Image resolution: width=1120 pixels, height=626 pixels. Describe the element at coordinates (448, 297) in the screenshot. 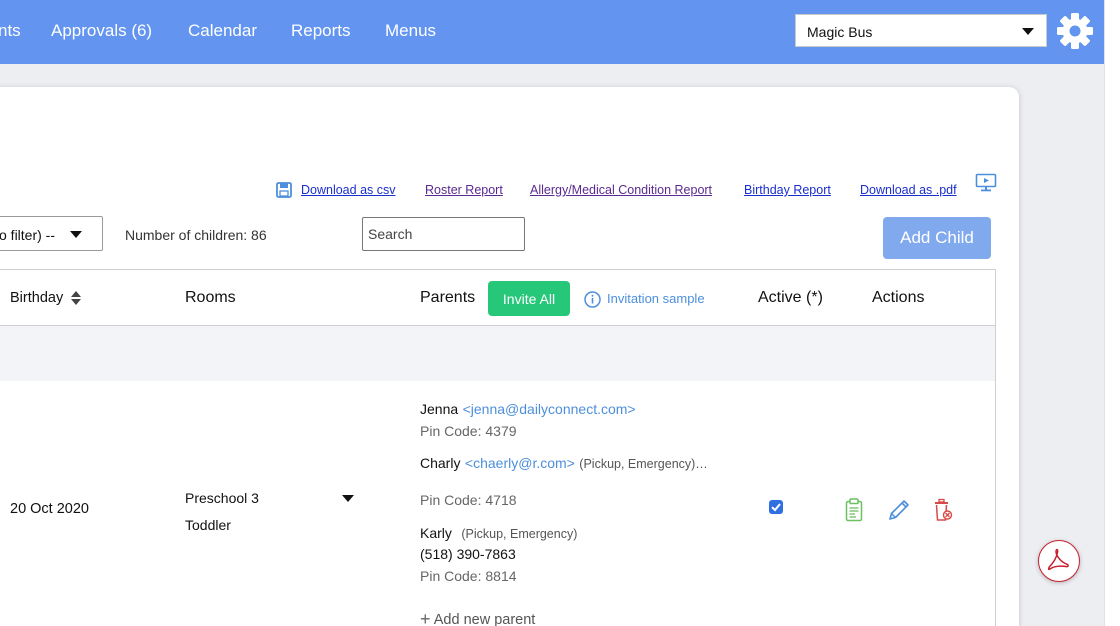

I see `column-header-parents: Parents` at that location.